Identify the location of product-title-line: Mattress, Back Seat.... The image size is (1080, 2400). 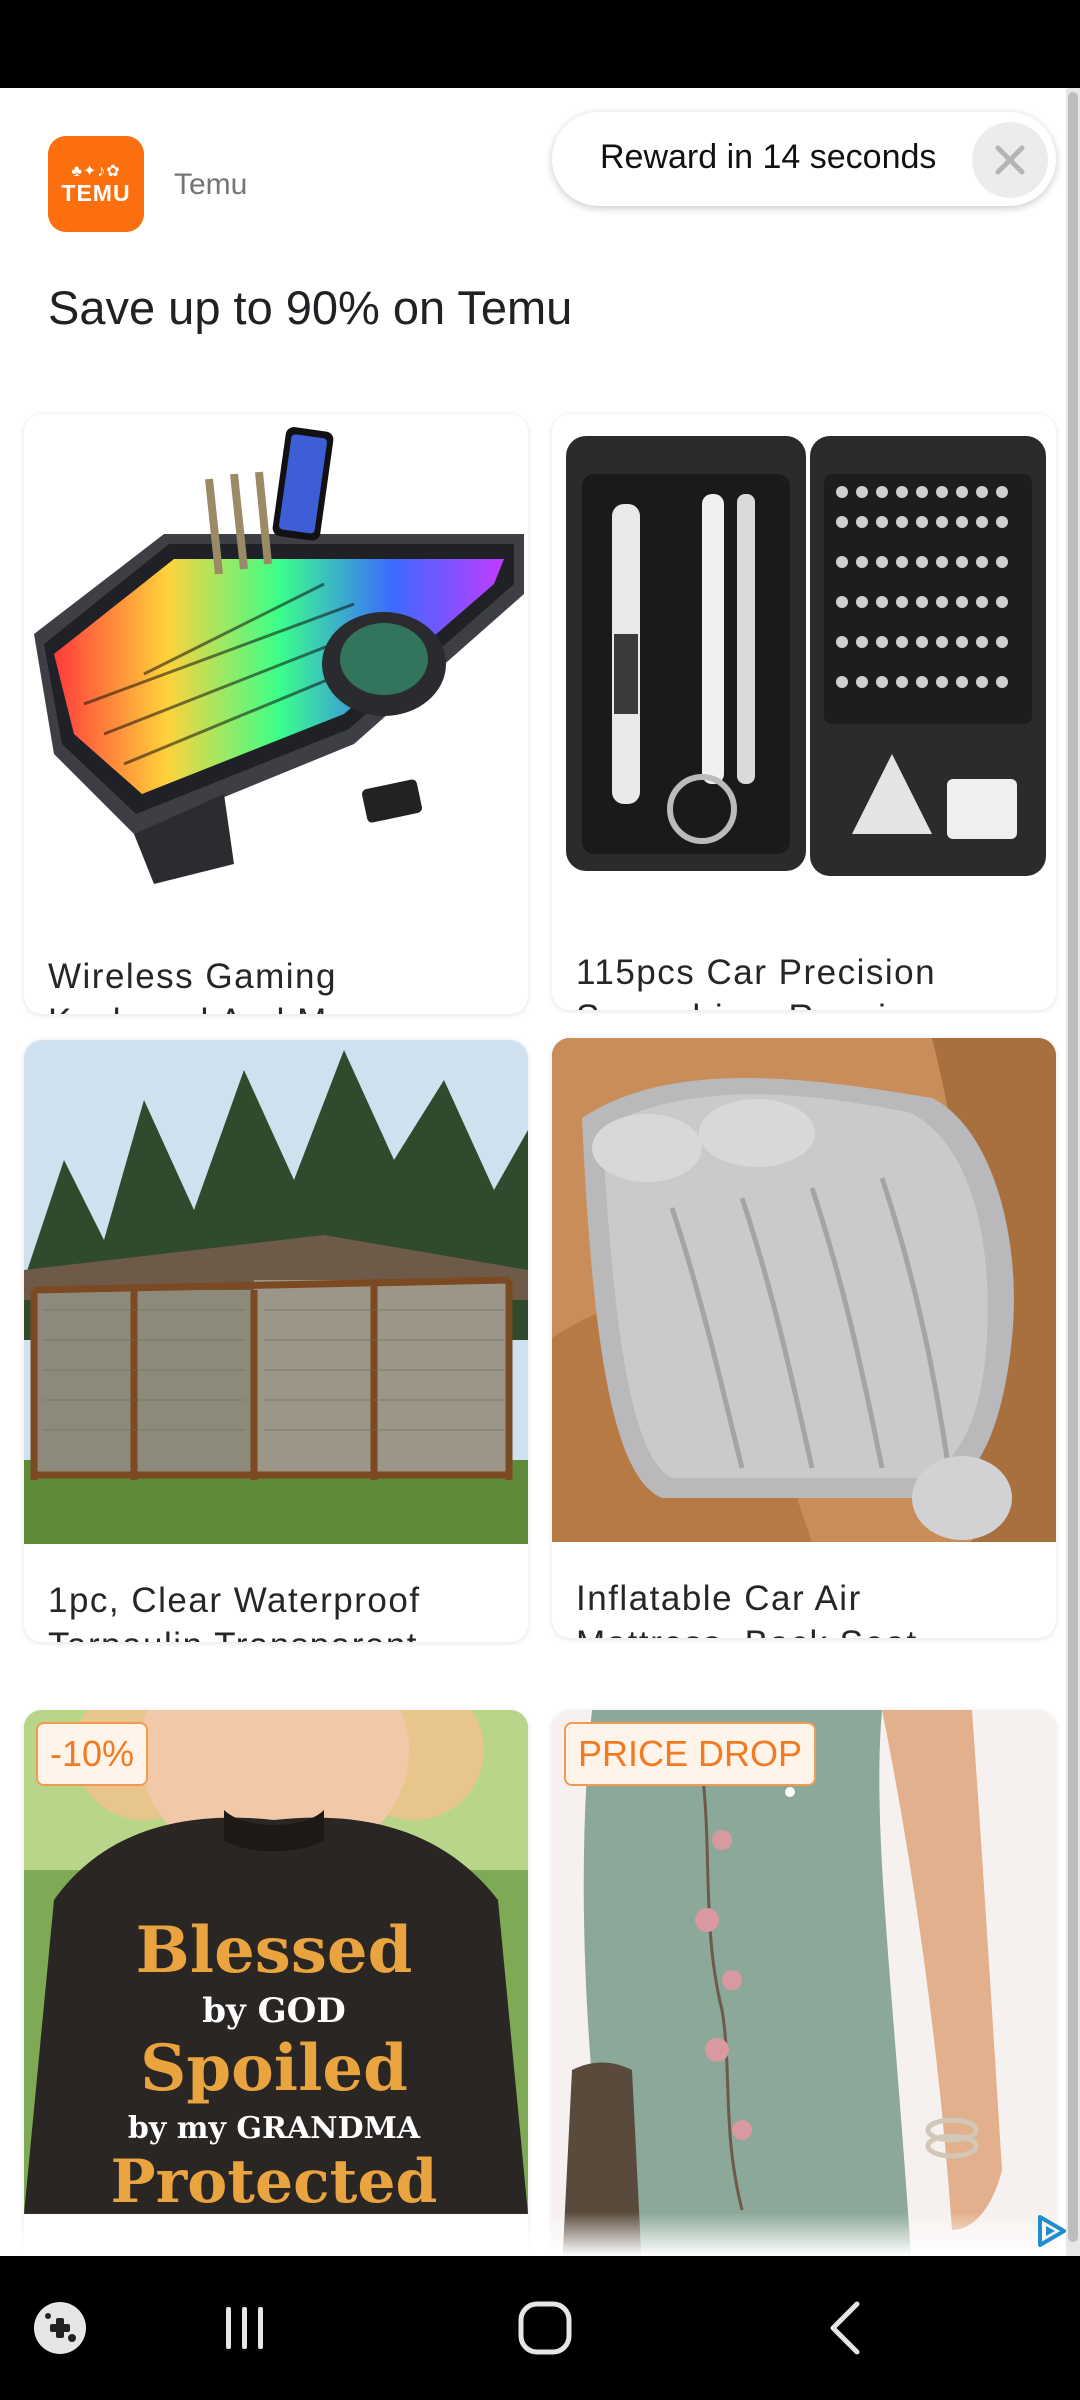
(806, 1629).